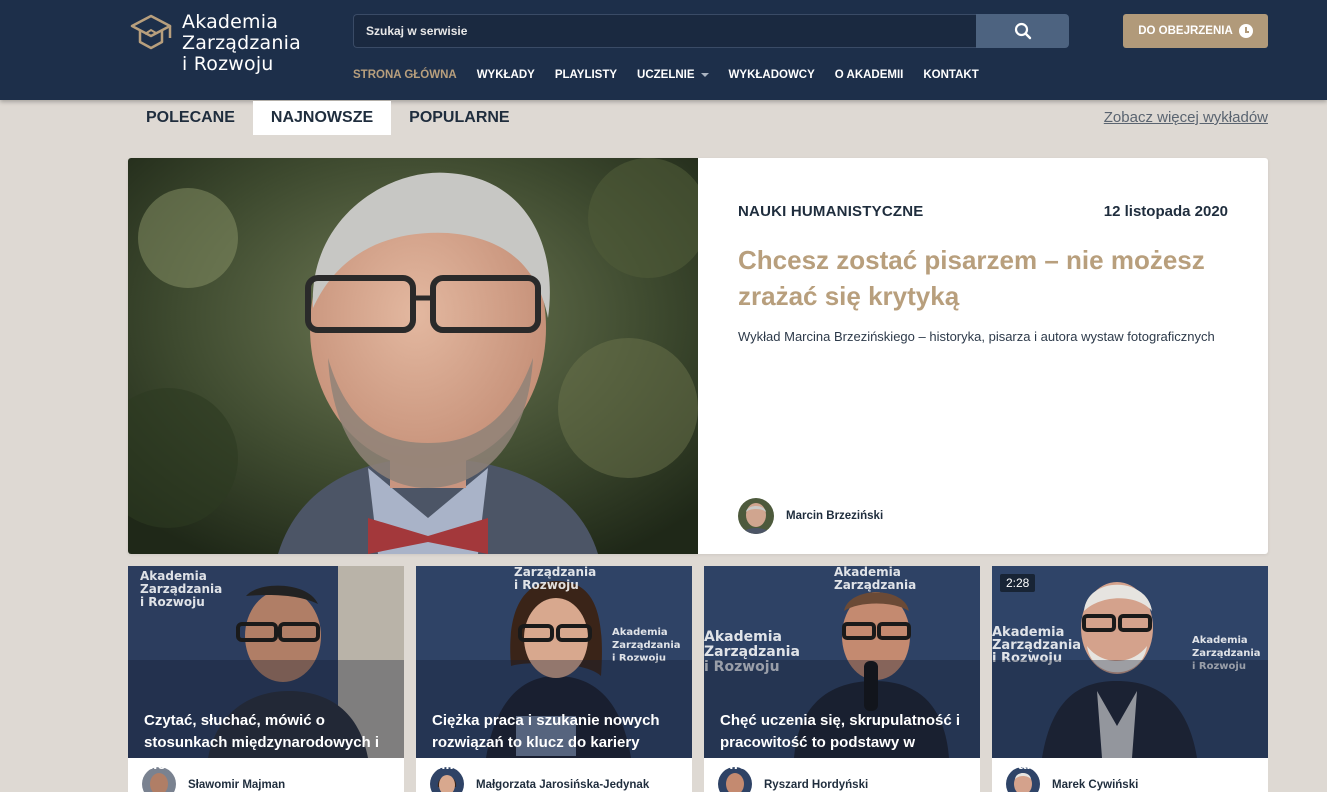 Image resolution: width=1327 pixels, height=792 pixels. I want to click on nav-label: UCZELNIE, so click(666, 75).